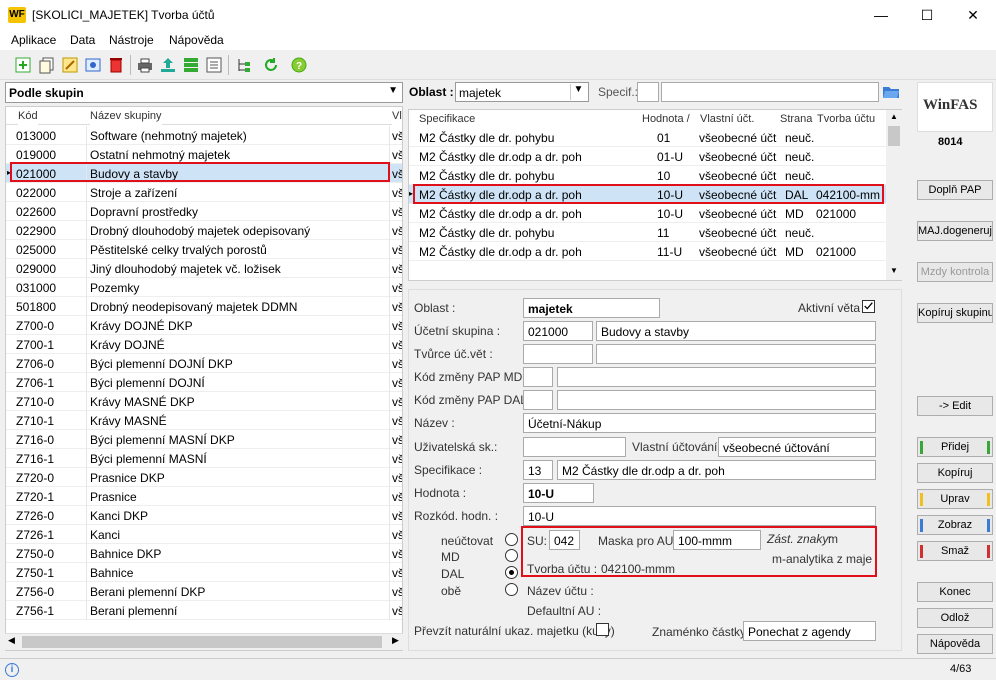 This screenshot has width=996, height=680. What do you see at coordinates (955, 592) in the screenshot?
I see `konec-button: Konec` at bounding box center [955, 592].